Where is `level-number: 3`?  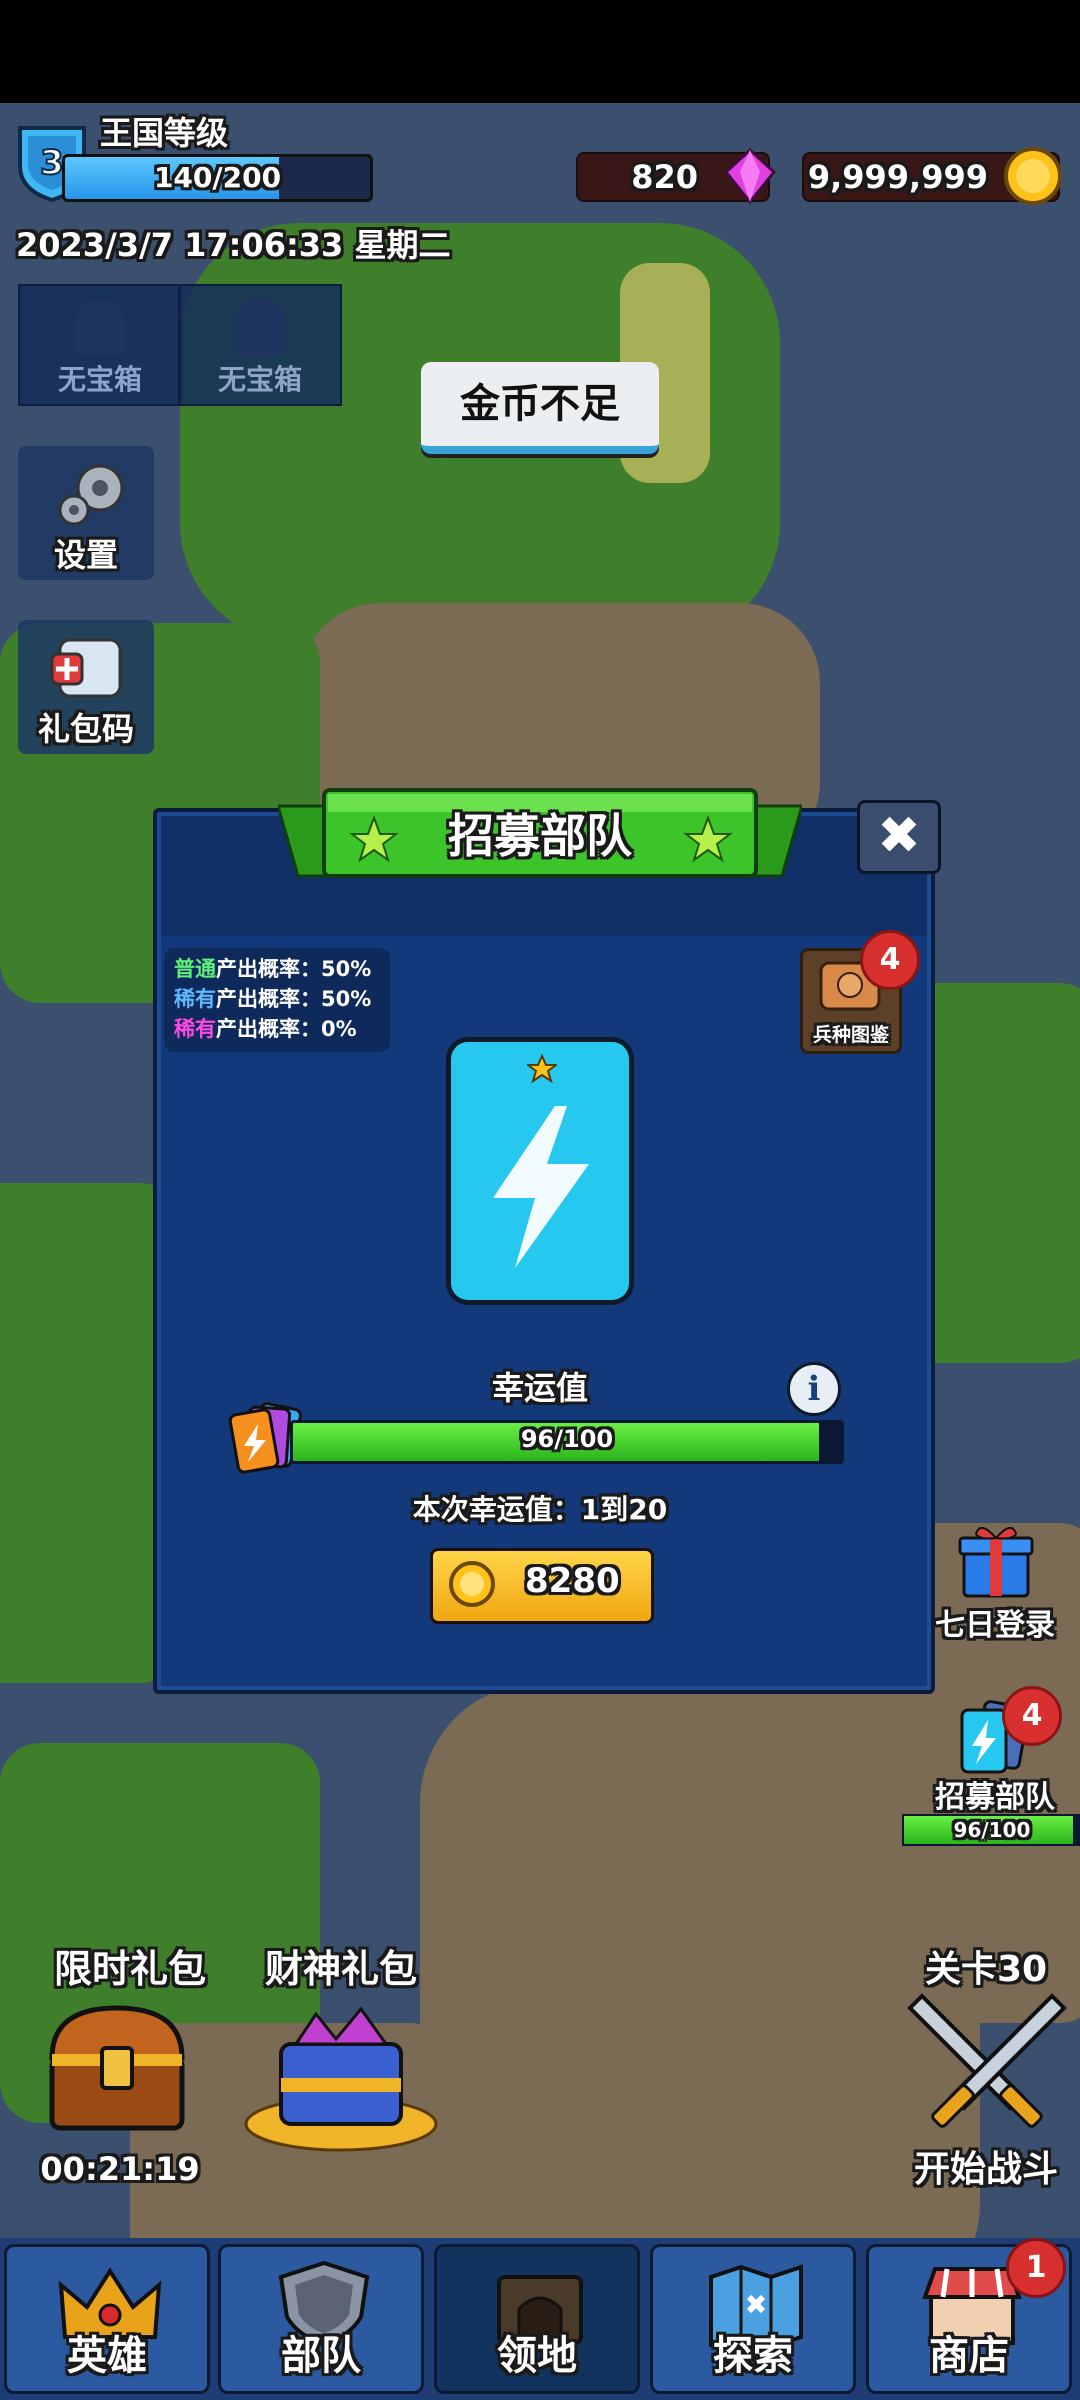 level-number: 3 is located at coordinates (52, 163).